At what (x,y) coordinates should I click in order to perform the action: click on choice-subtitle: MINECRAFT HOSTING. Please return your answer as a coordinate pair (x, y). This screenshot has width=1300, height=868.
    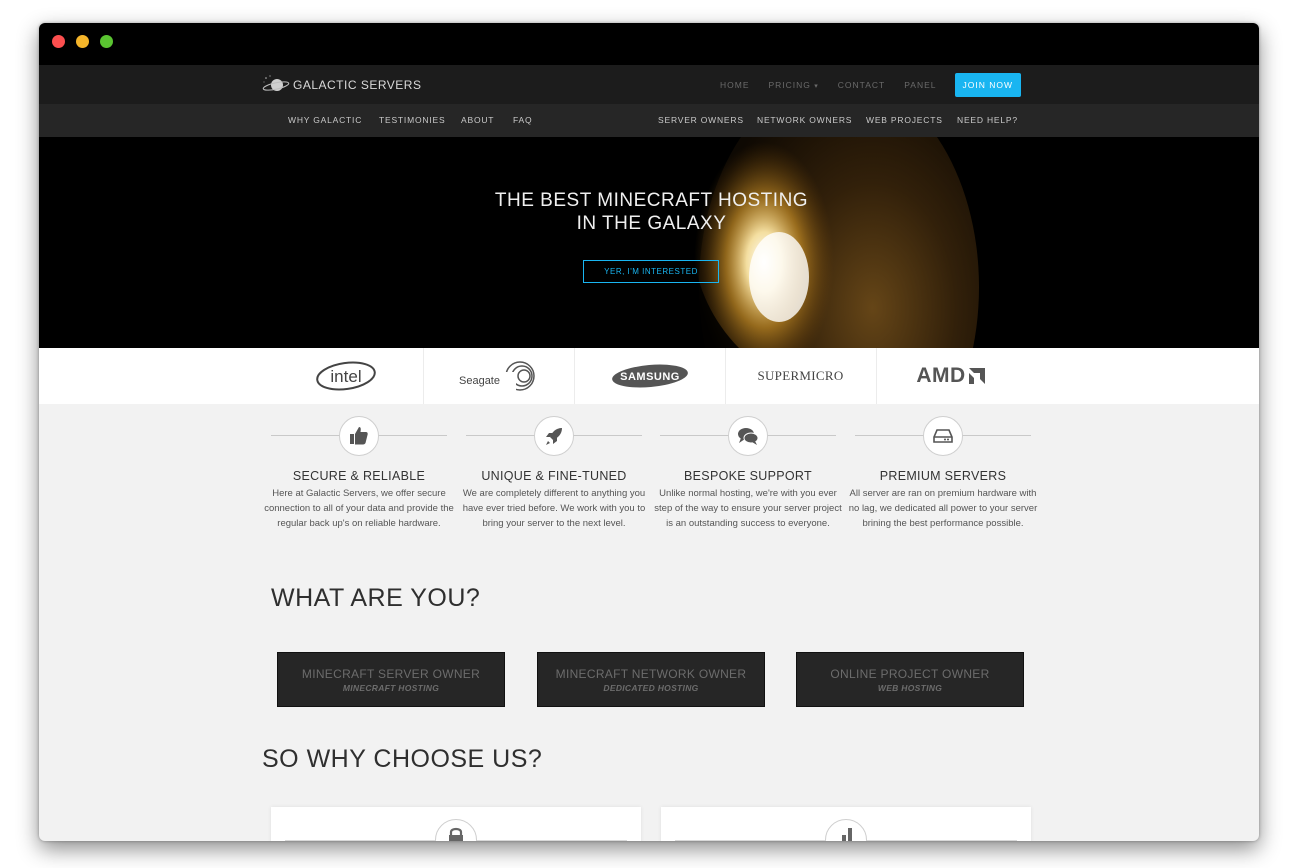
    Looking at the image, I should click on (391, 688).